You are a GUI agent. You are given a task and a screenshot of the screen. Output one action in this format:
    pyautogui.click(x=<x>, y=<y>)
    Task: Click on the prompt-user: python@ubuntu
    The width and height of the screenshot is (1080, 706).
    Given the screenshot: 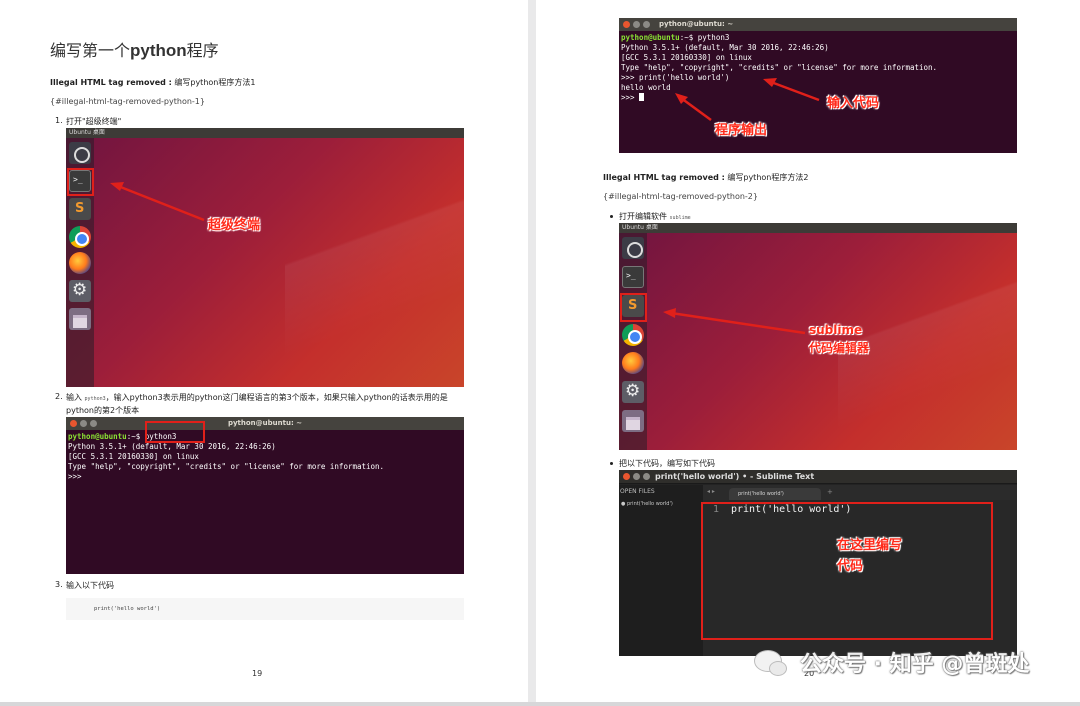 What is the action you would take?
    pyautogui.click(x=97, y=436)
    